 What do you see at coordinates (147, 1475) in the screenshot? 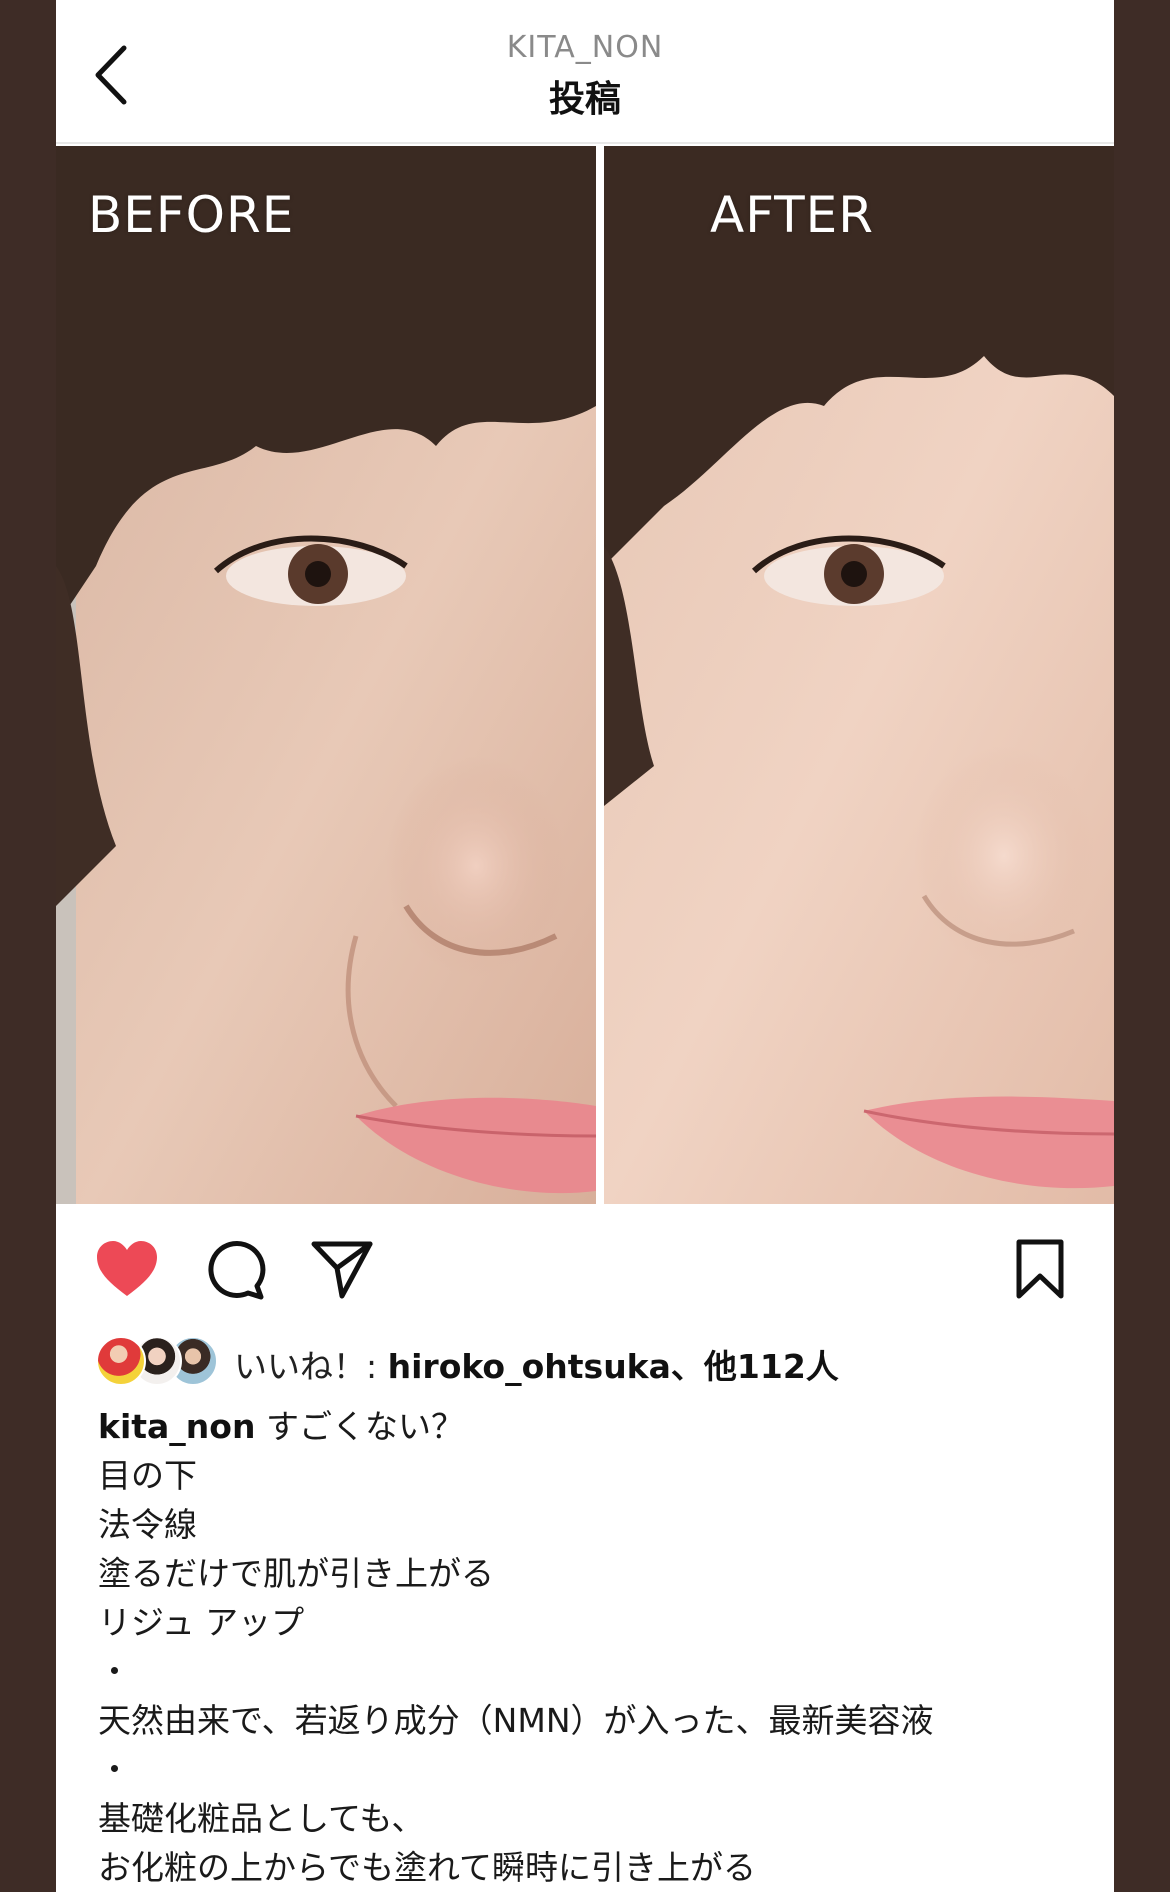
I see `caption-line: 目の下` at bounding box center [147, 1475].